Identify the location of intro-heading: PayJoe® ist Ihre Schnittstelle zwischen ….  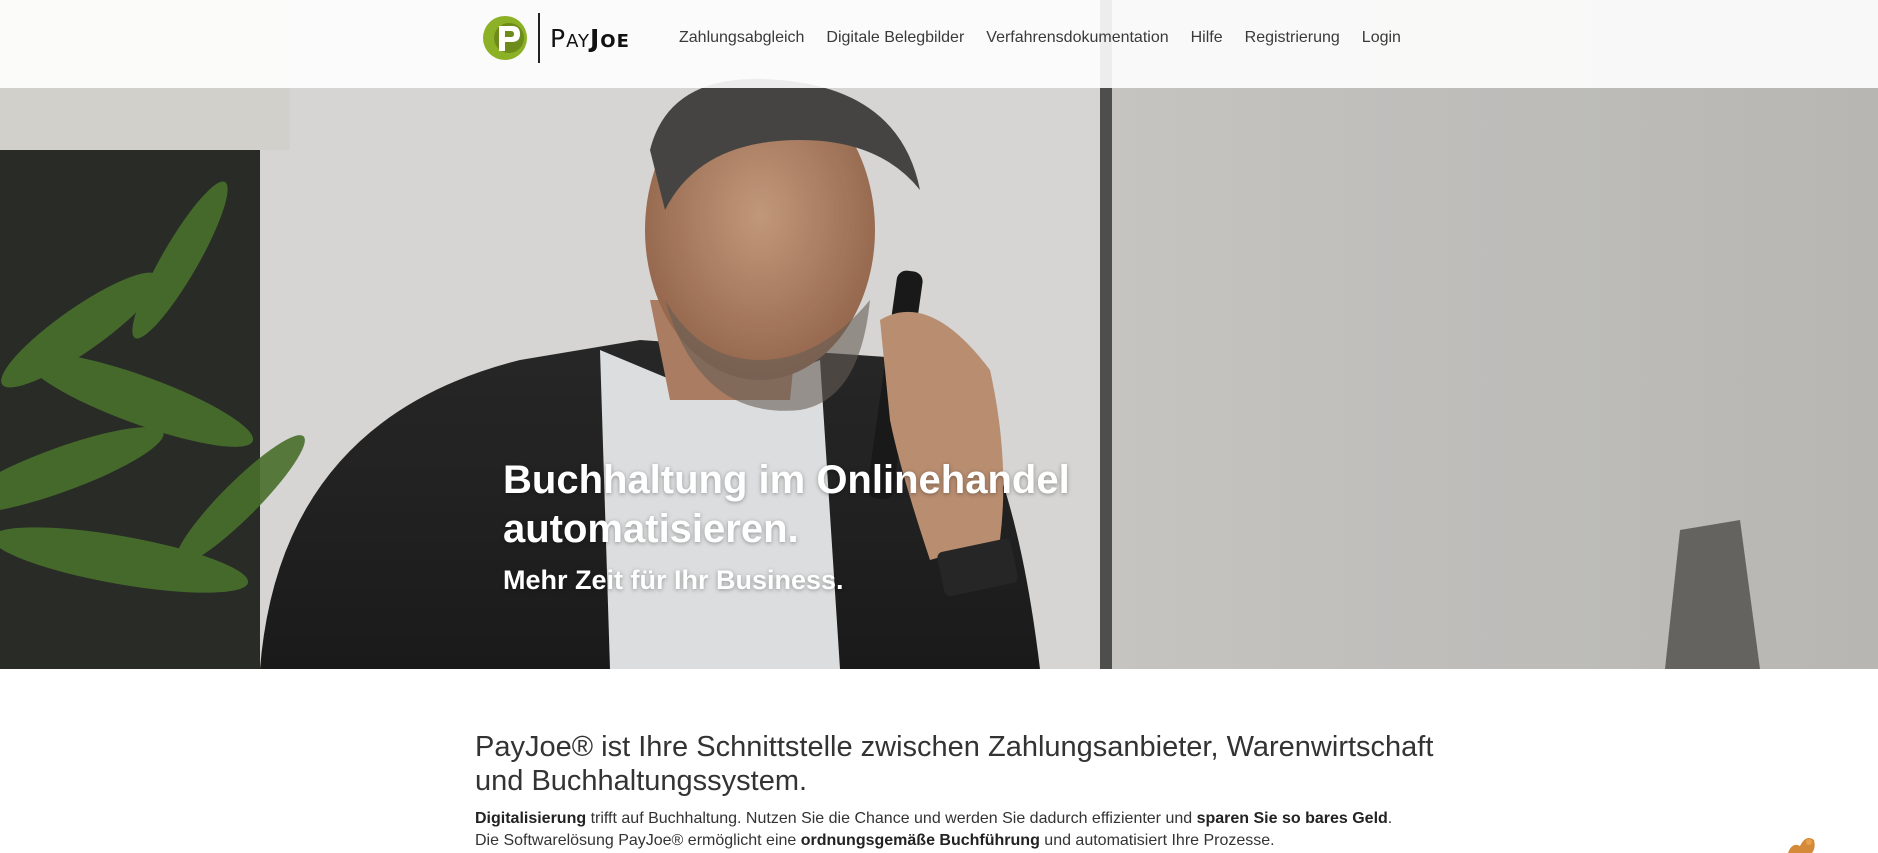
(954, 764).